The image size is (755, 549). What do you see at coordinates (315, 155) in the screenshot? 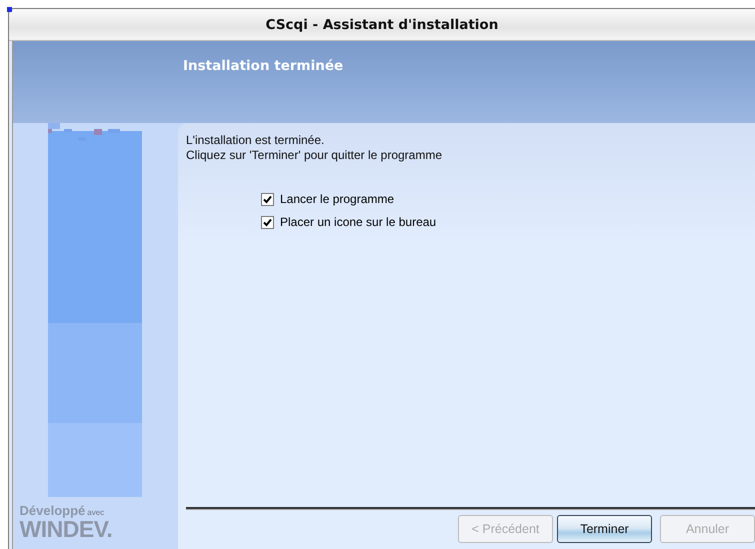
I see `message-text: Cliquez sur 'Terminer' pour quitter le programme` at bounding box center [315, 155].